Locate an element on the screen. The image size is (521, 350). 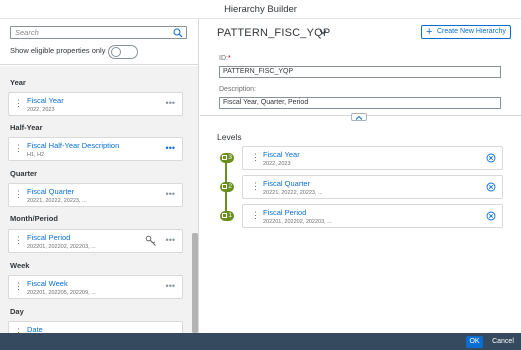
property-card-fiscal-year: ⋮ Fiscal Year 2022, 2023 ••• is located at coordinates (95, 104).